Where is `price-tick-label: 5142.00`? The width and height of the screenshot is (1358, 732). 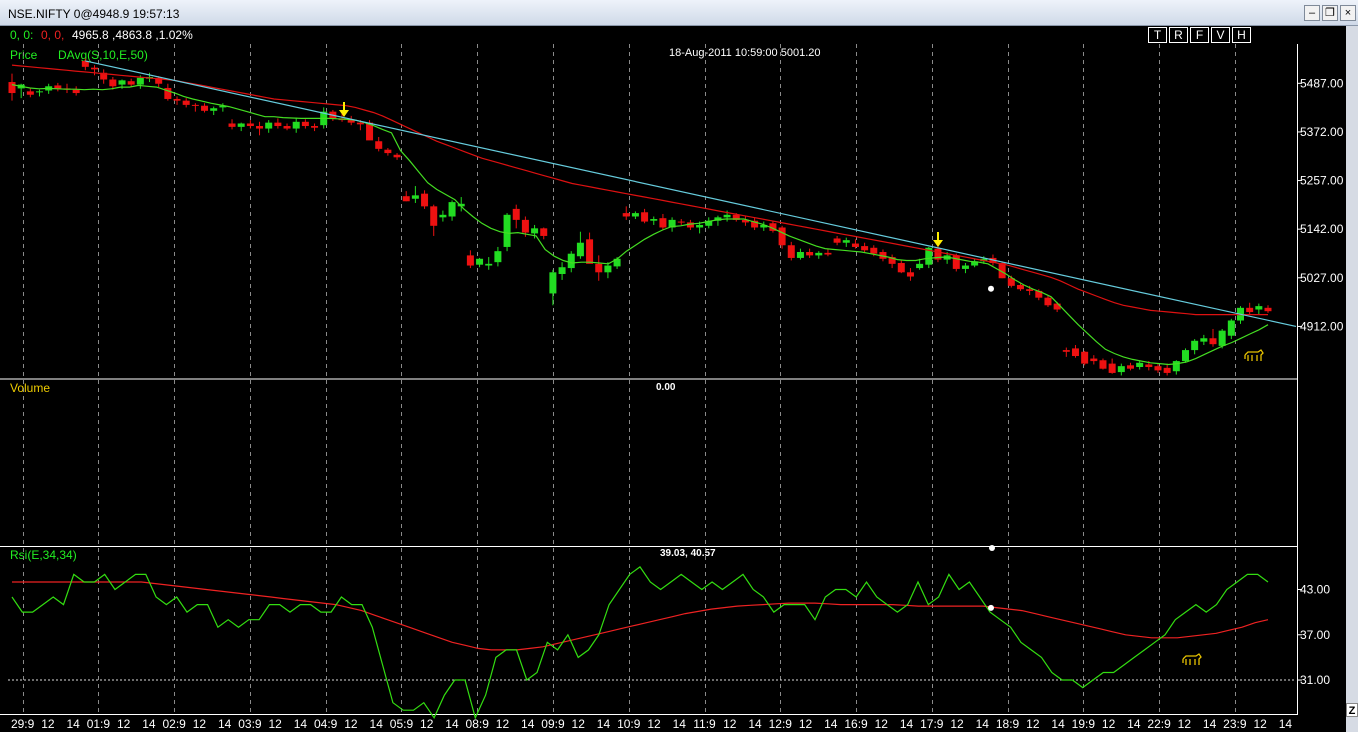
price-tick-label: 5142.00 is located at coordinates (1322, 229).